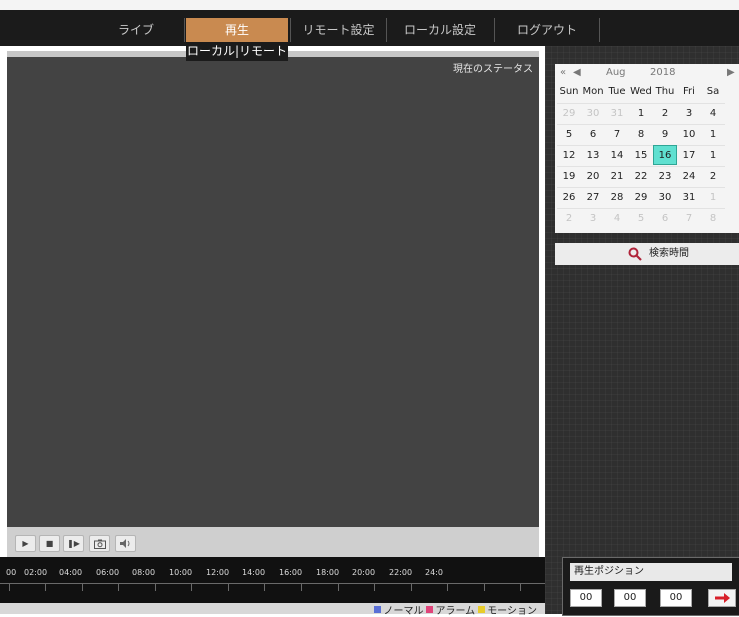  Describe the element at coordinates (689, 155) in the screenshot. I see `calendar-day: 17` at that location.